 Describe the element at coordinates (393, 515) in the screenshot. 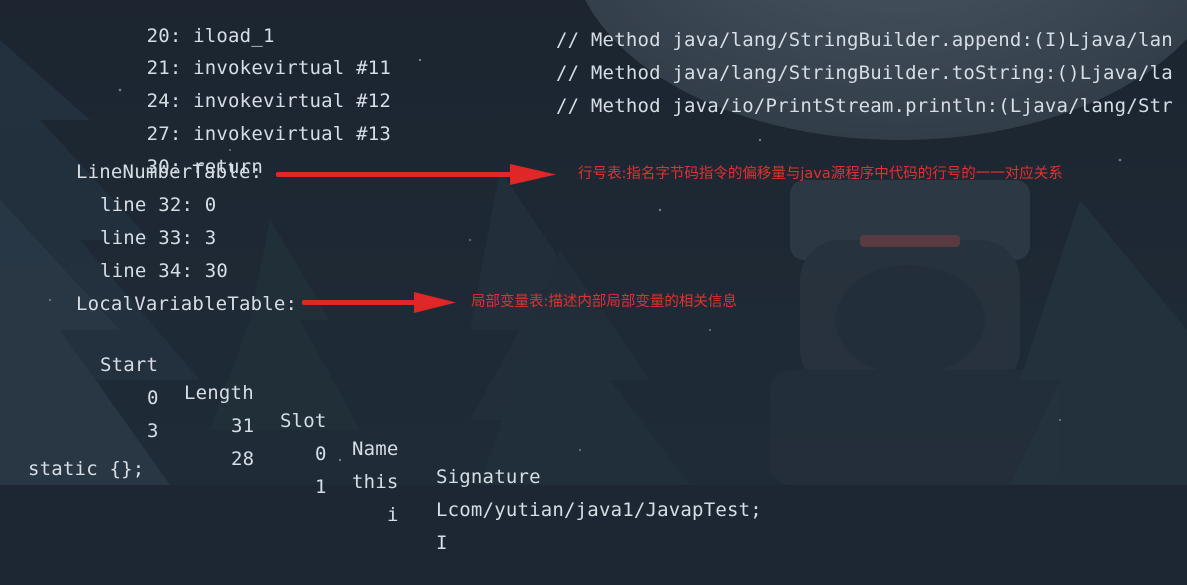

I see `cell-name: i` at that location.